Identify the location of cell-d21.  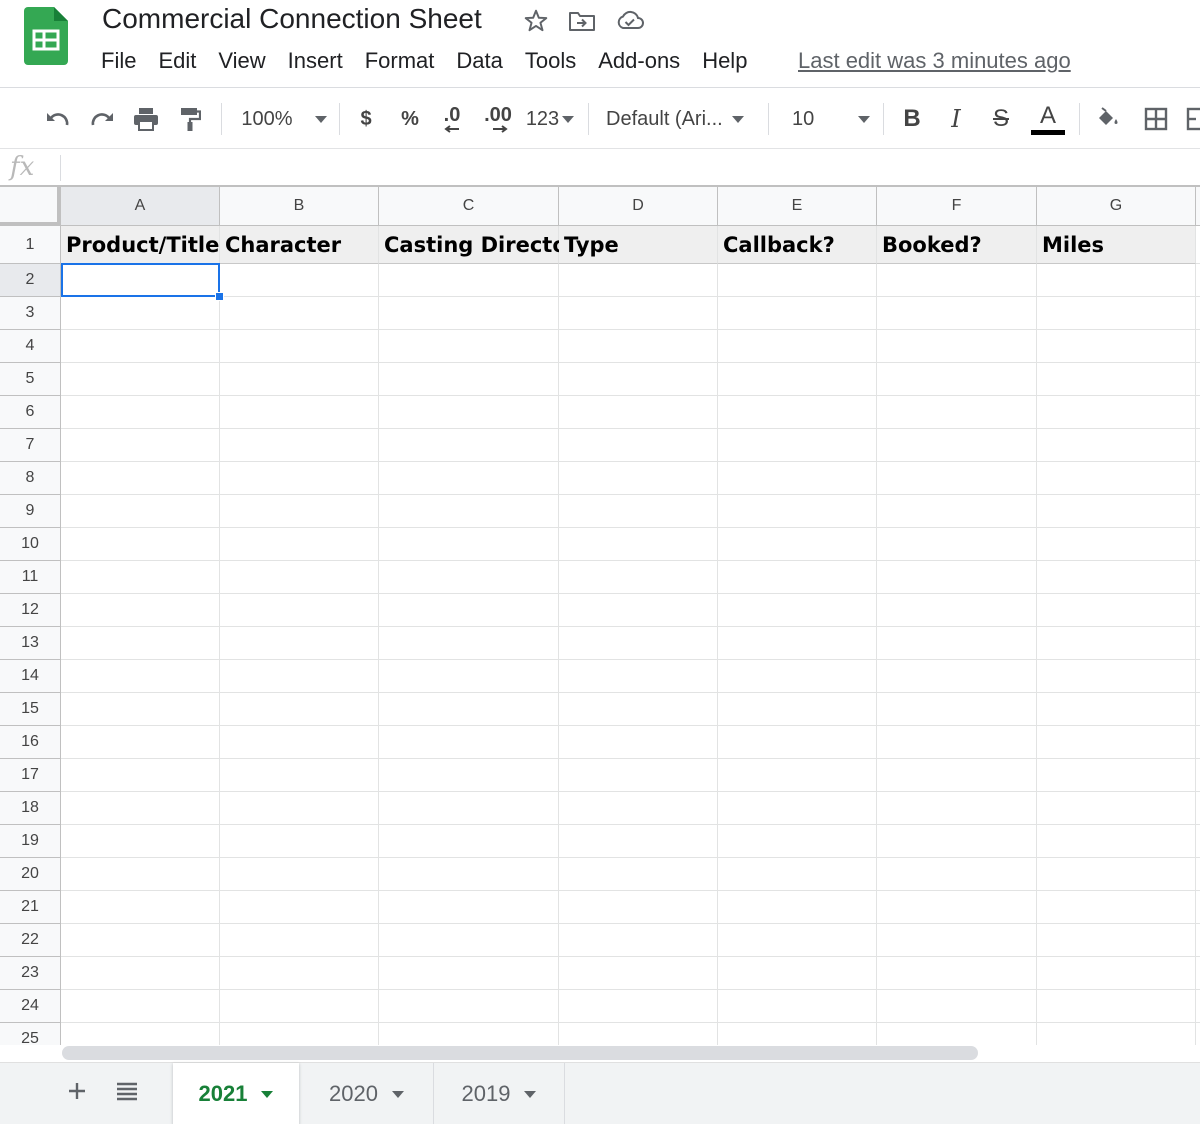
(638, 907).